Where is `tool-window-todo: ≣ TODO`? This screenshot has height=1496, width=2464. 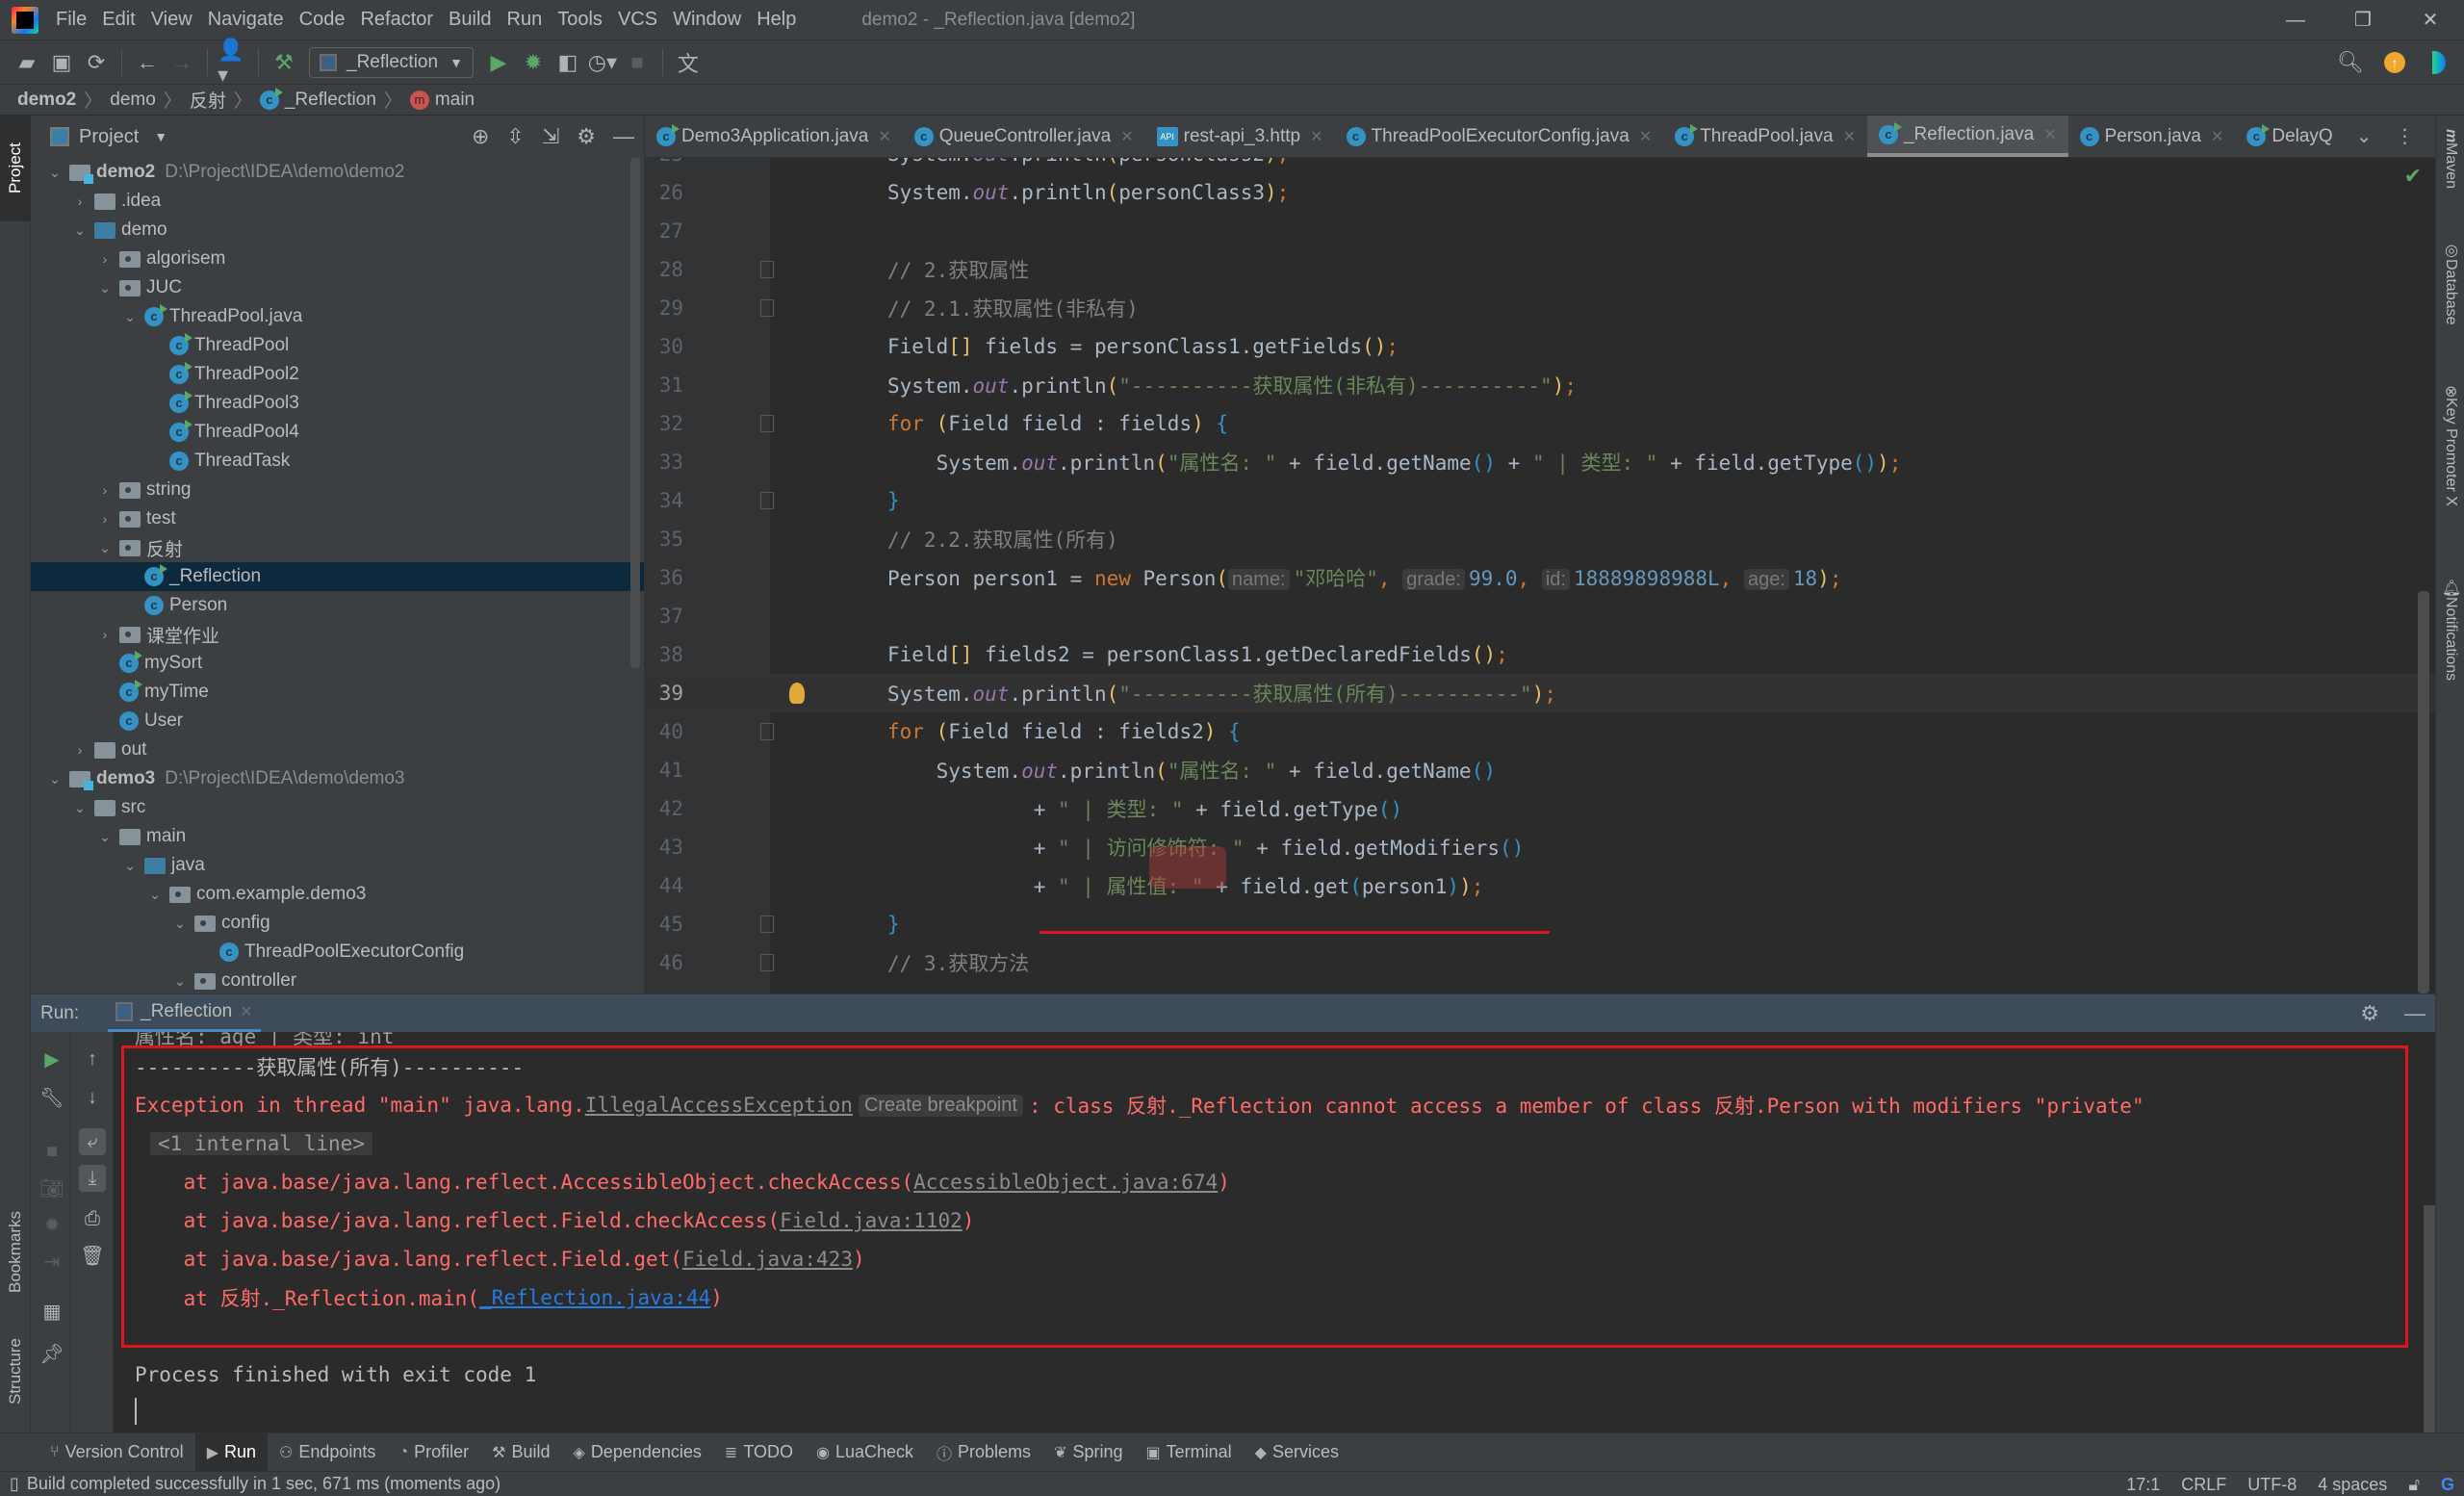 tool-window-todo: ≣ TODO is located at coordinates (759, 1452).